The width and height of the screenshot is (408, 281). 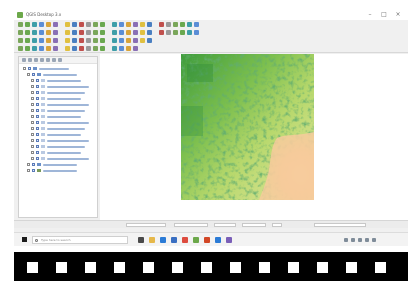 What do you see at coordinates (182, 32) in the screenshot?
I see `label-icon` at bounding box center [182, 32].